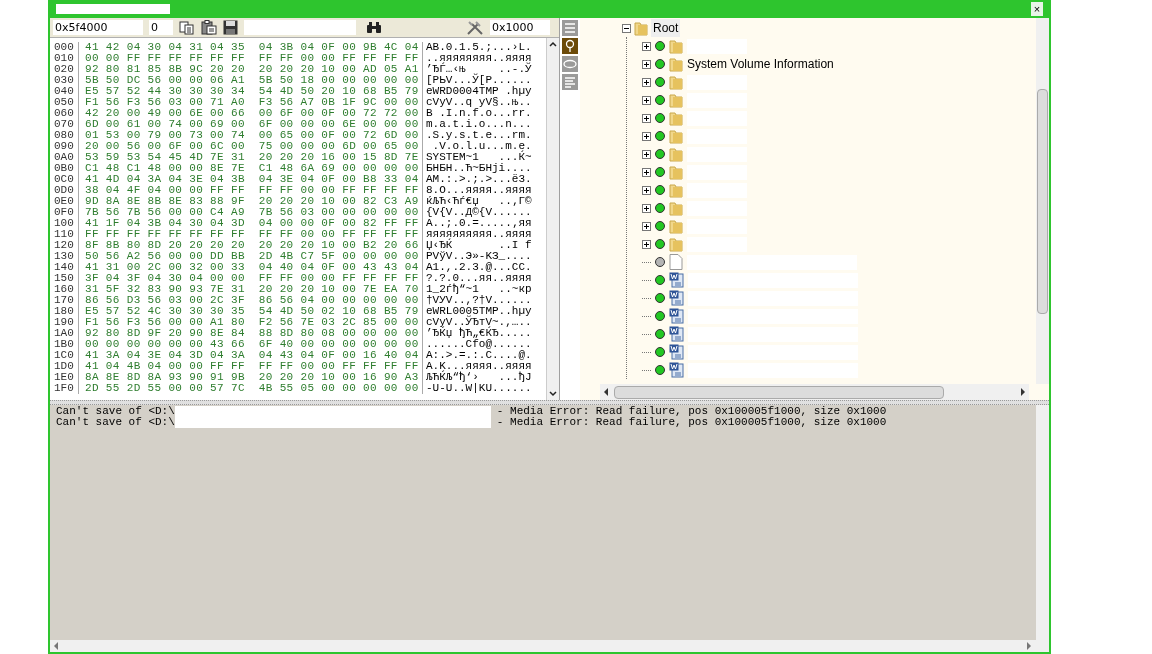  I want to click on ascii-text: ќЉЋ‹Ћѓ€џ ..‚Г©, so click(477, 201).